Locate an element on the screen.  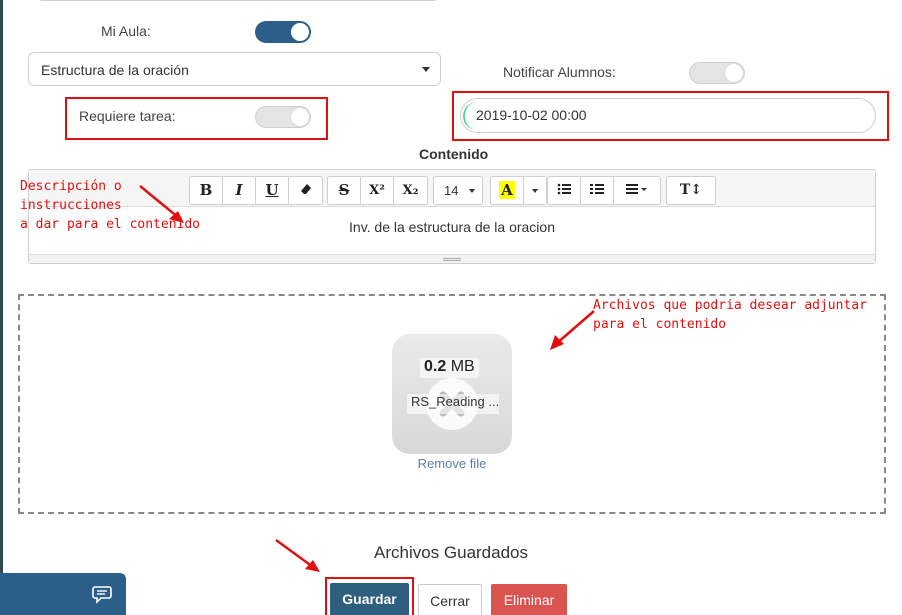
mi-aula-label: Mi Aula: is located at coordinates (126, 31).